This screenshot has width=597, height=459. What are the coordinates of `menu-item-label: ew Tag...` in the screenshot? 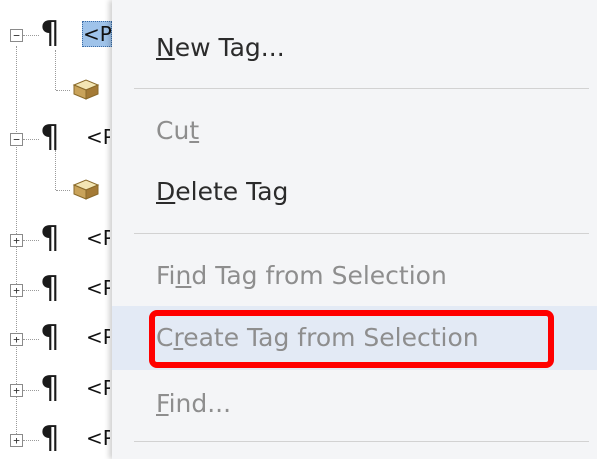 It's located at (229, 47).